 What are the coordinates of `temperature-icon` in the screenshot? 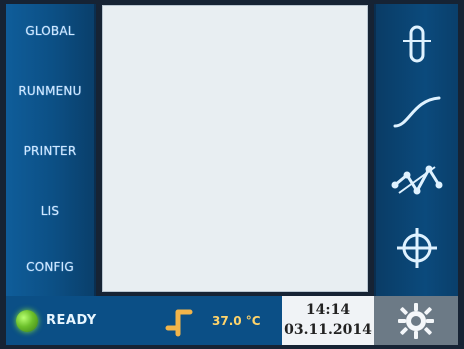 It's located at (181, 321).